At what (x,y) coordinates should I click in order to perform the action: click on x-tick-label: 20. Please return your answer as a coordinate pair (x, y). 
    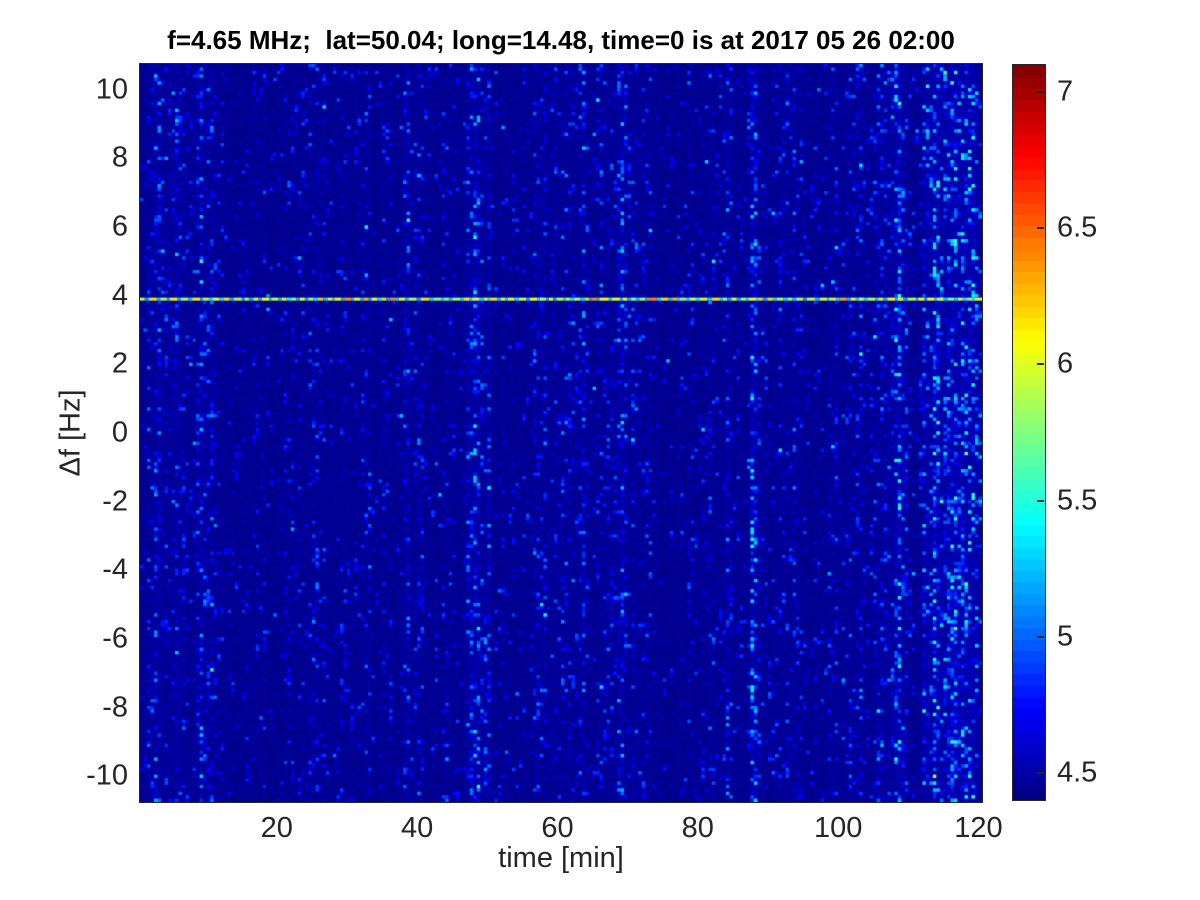
    Looking at the image, I should click on (276, 828).